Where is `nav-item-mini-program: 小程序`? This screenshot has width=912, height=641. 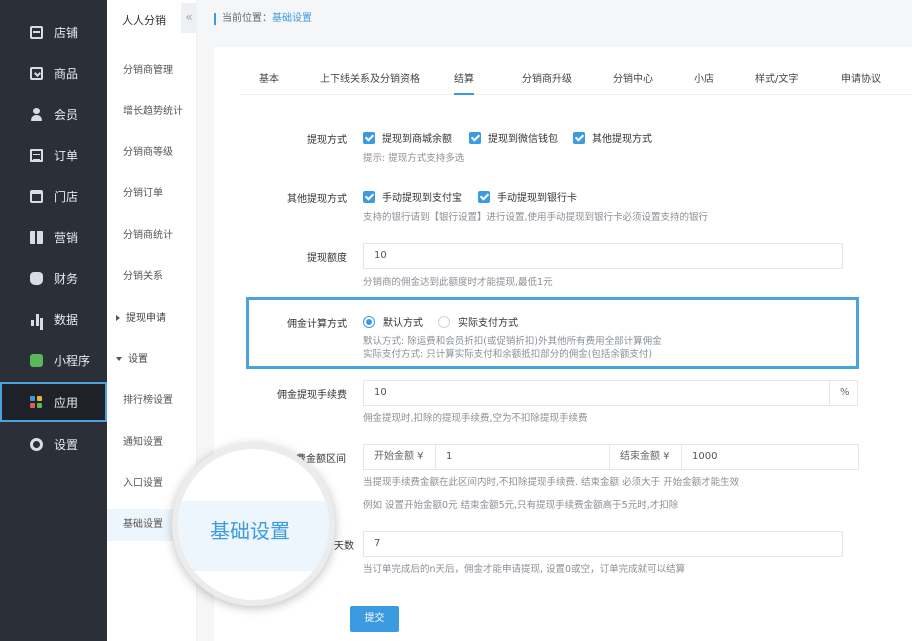
nav-item-mini-program: 小程序 is located at coordinates (53, 360).